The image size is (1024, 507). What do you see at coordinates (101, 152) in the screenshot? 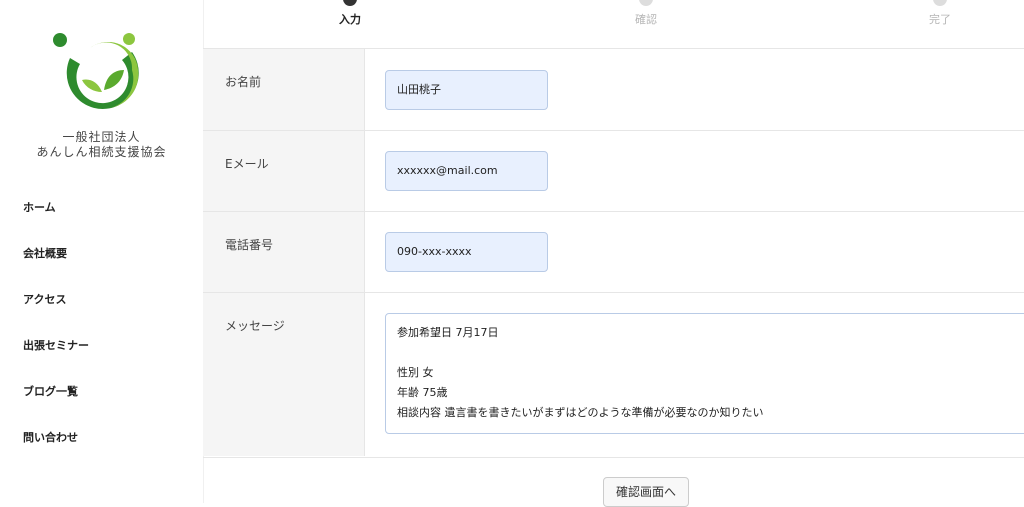
I see `org-name-label: あんしん相続支援協会` at bounding box center [101, 152].